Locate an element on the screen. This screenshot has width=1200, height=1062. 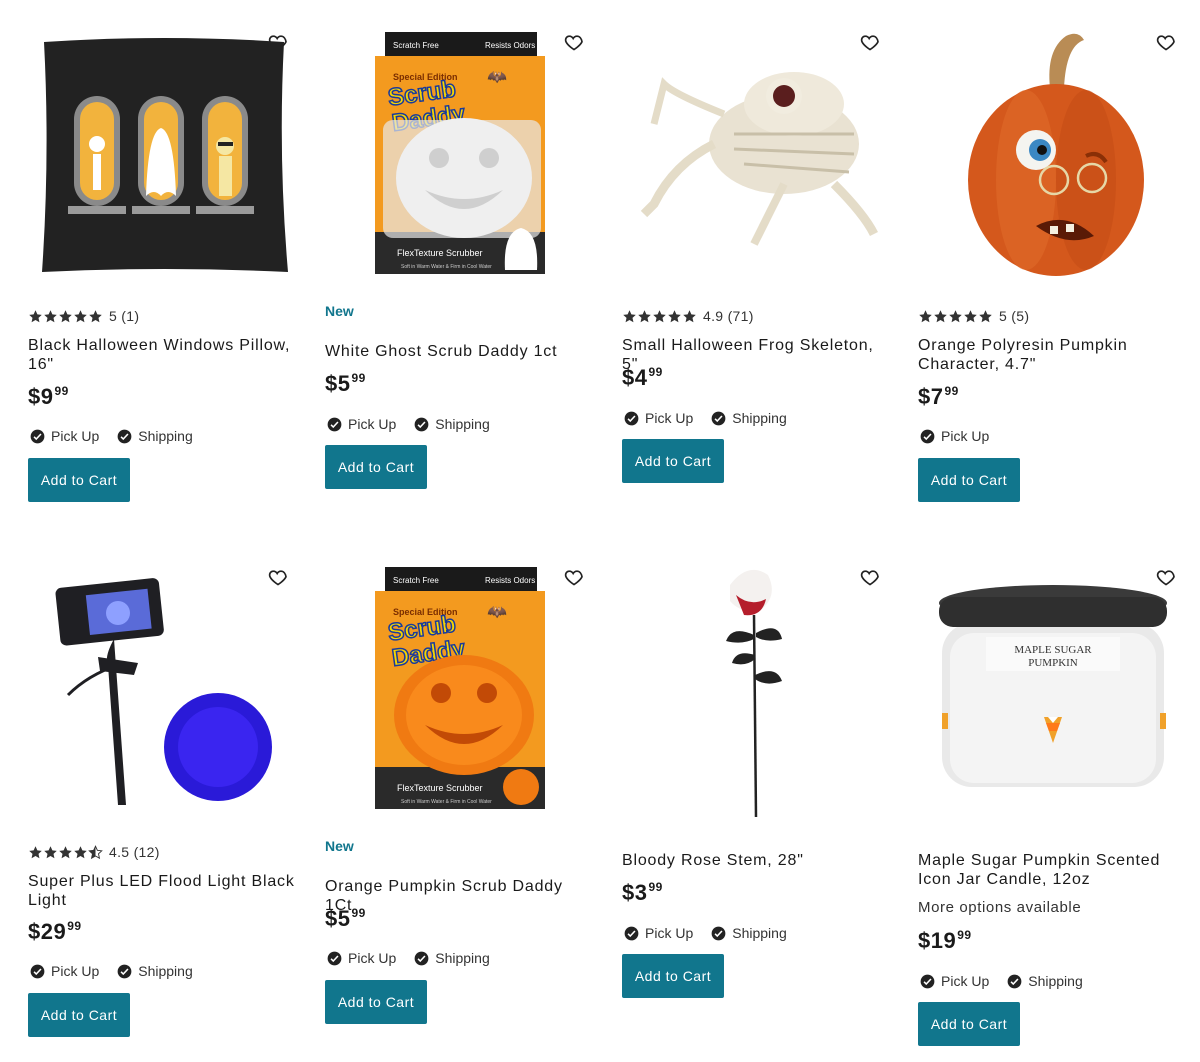
price-dollars: $19 is located at coordinates (937, 940).